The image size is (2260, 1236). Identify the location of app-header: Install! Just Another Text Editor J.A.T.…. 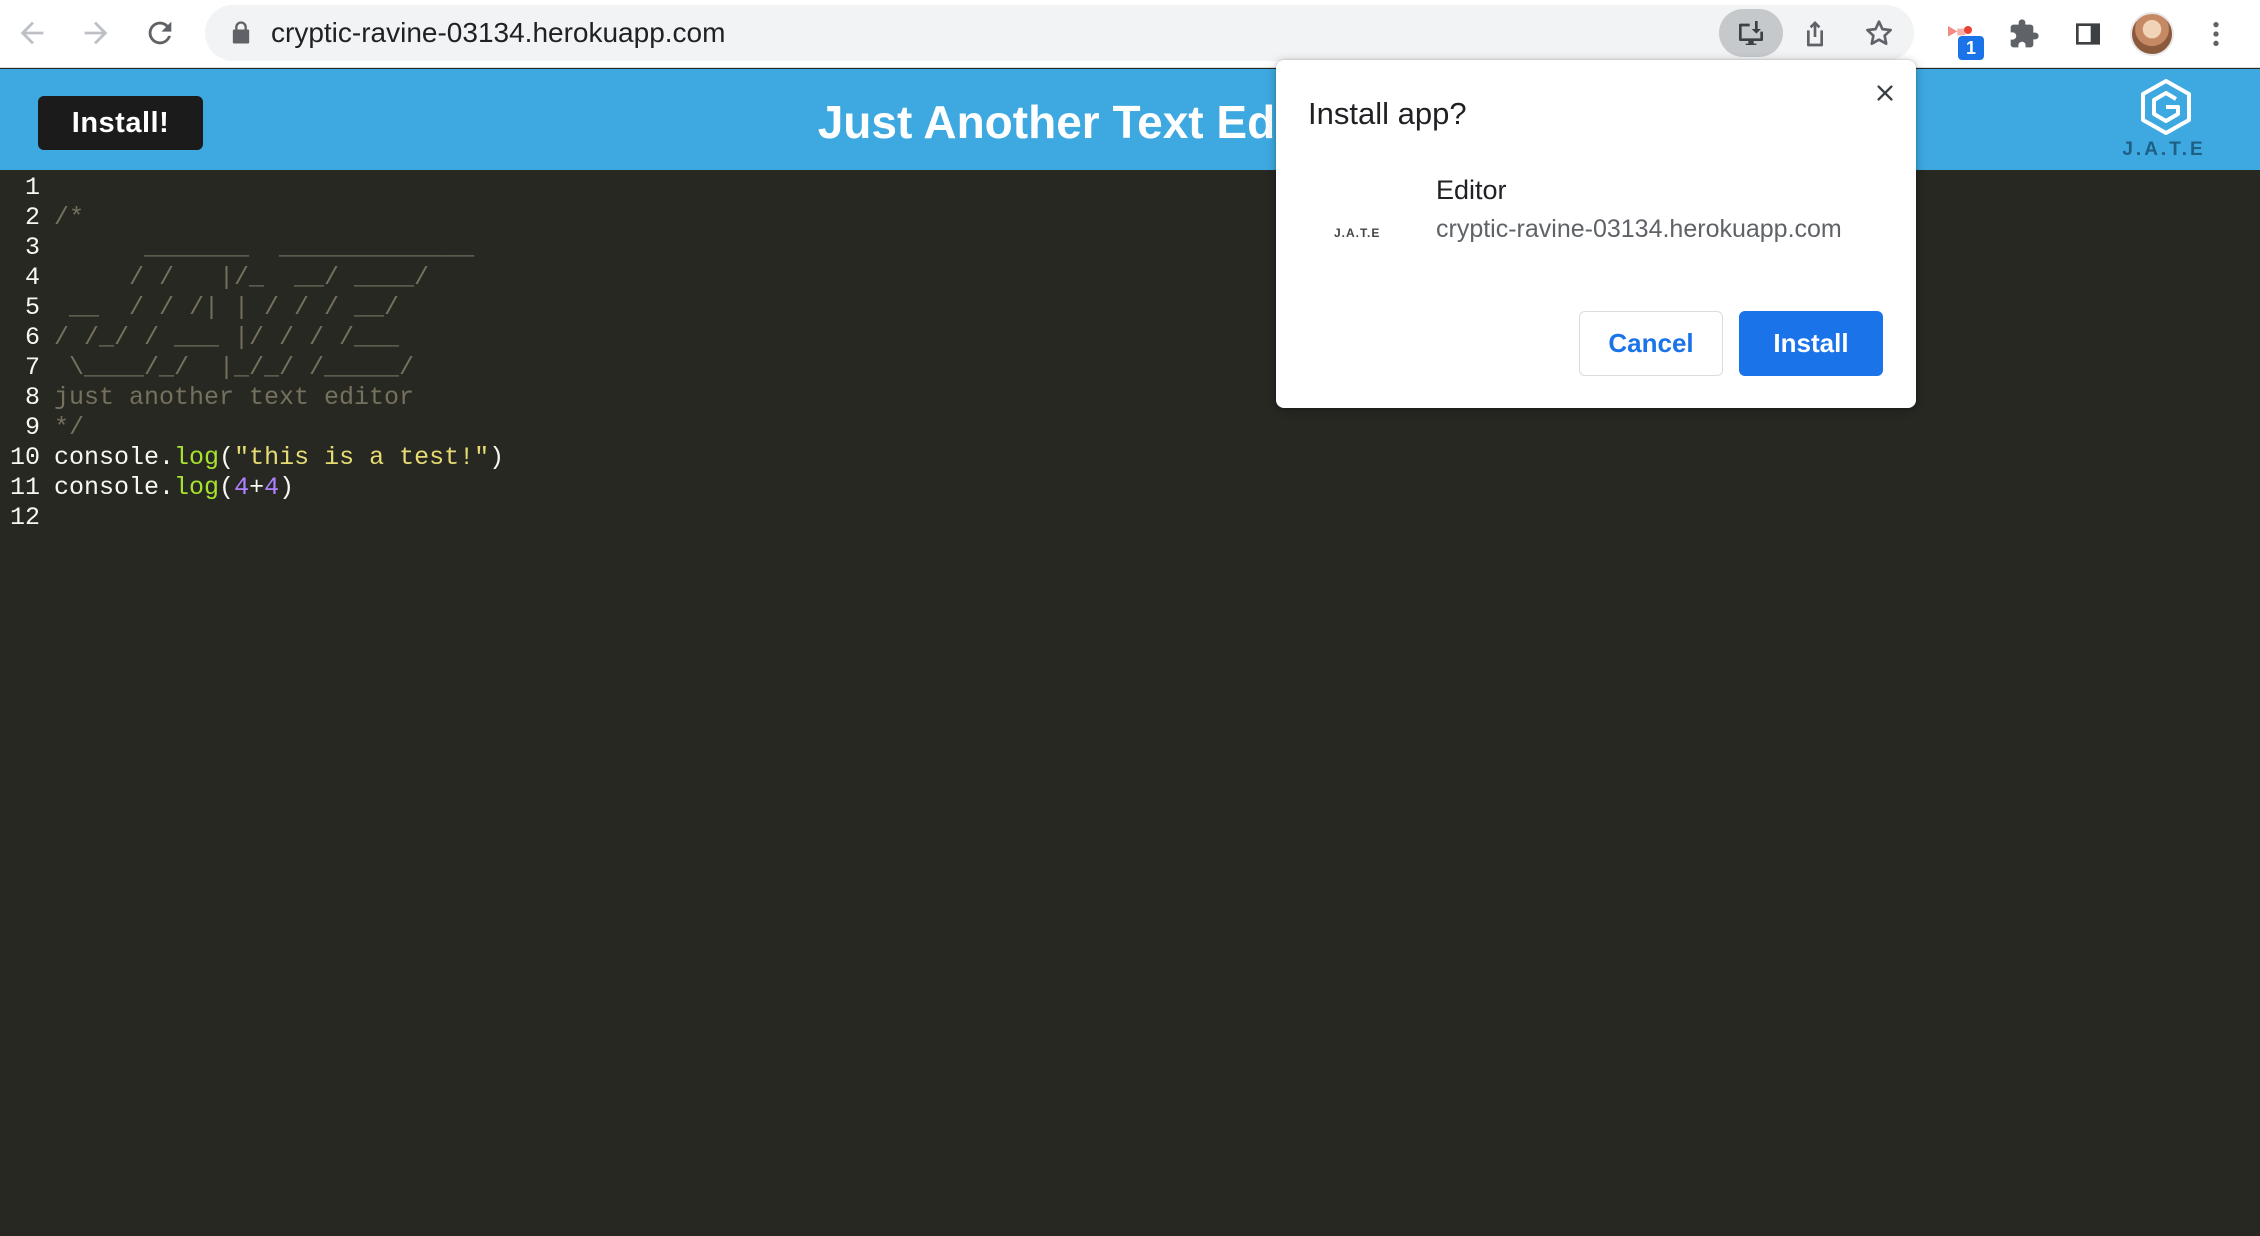
(1130, 119).